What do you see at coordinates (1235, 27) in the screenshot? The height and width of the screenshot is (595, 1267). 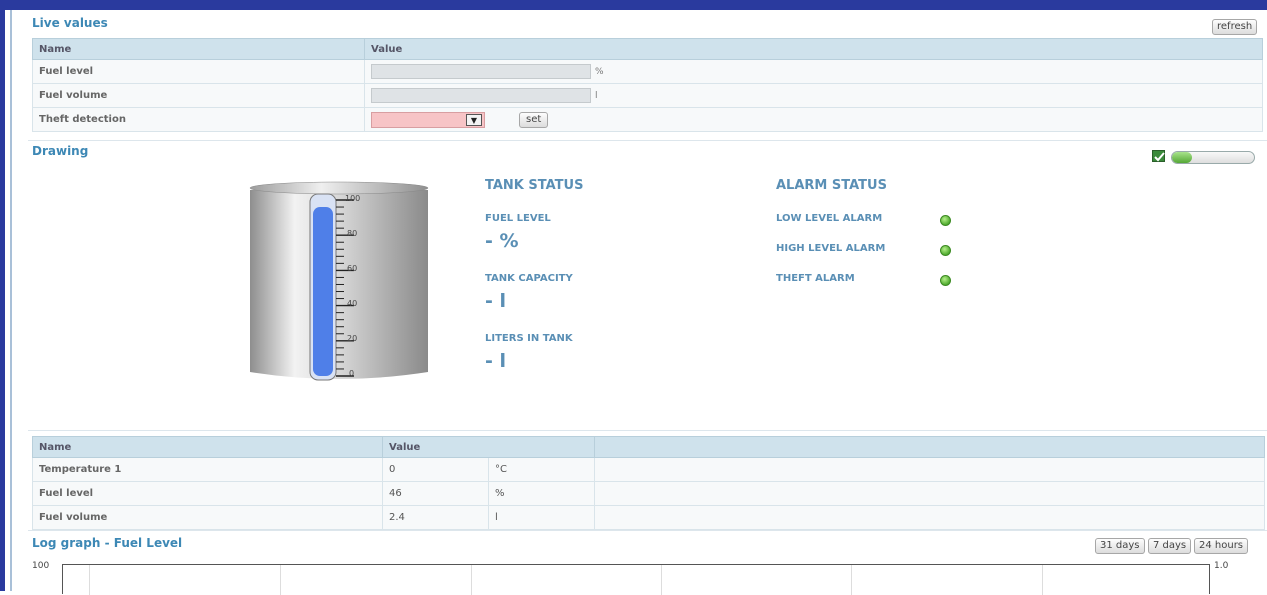 I see `refresh-button: refresh` at bounding box center [1235, 27].